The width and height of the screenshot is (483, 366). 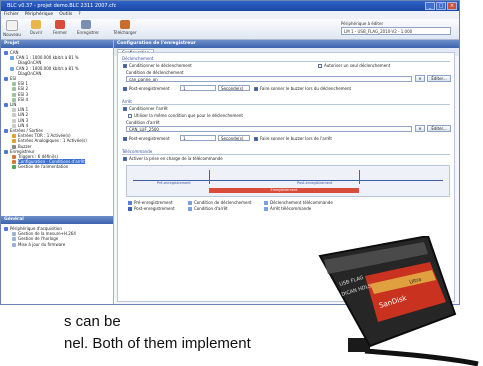 I want to click on pre-record-unit: Seconde(s), so click(x=232, y=88).